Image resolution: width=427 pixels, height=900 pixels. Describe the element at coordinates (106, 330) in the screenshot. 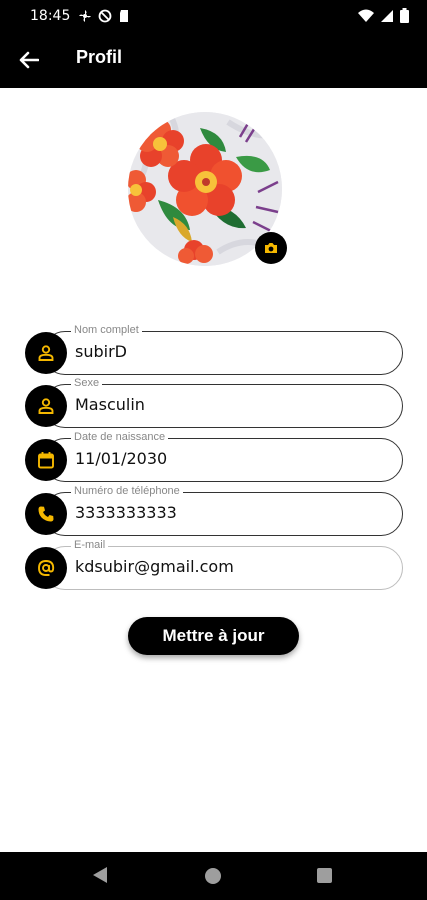

I see `field-label: Nom complet` at that location.